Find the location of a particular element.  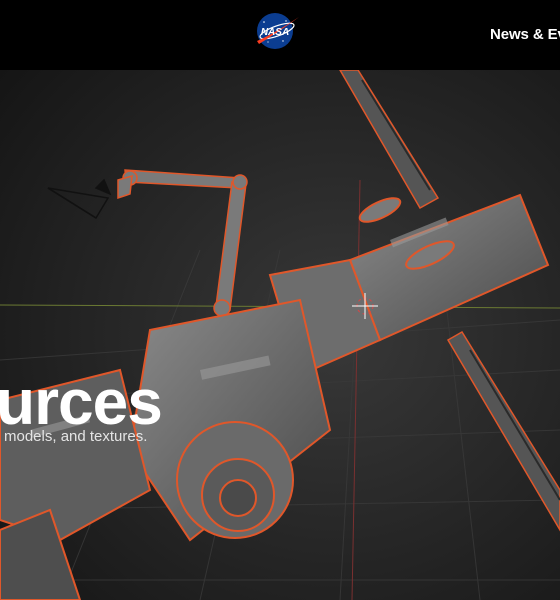

nasa-logo: NASA is located at coordinates (277, 31).